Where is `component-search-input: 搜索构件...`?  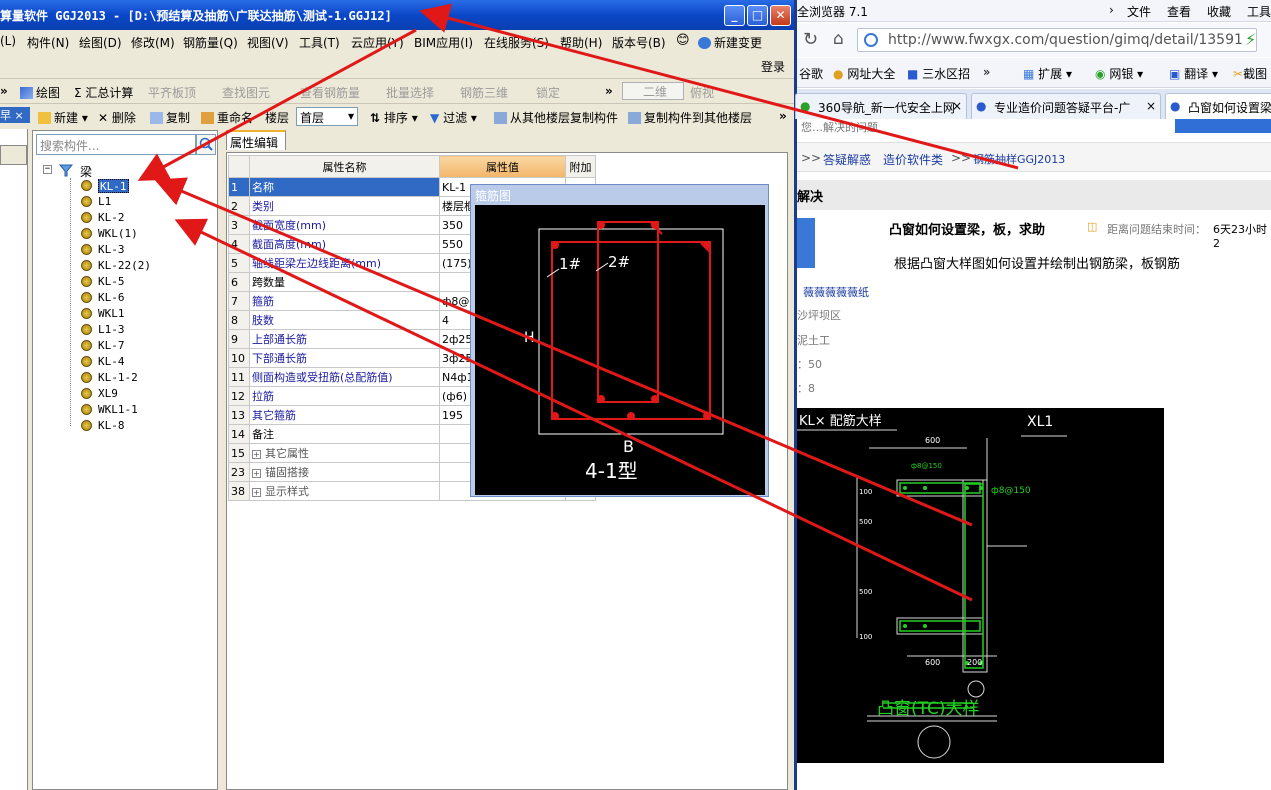
component-search-input: 搜索构件... is located at coordinates (116, 144).